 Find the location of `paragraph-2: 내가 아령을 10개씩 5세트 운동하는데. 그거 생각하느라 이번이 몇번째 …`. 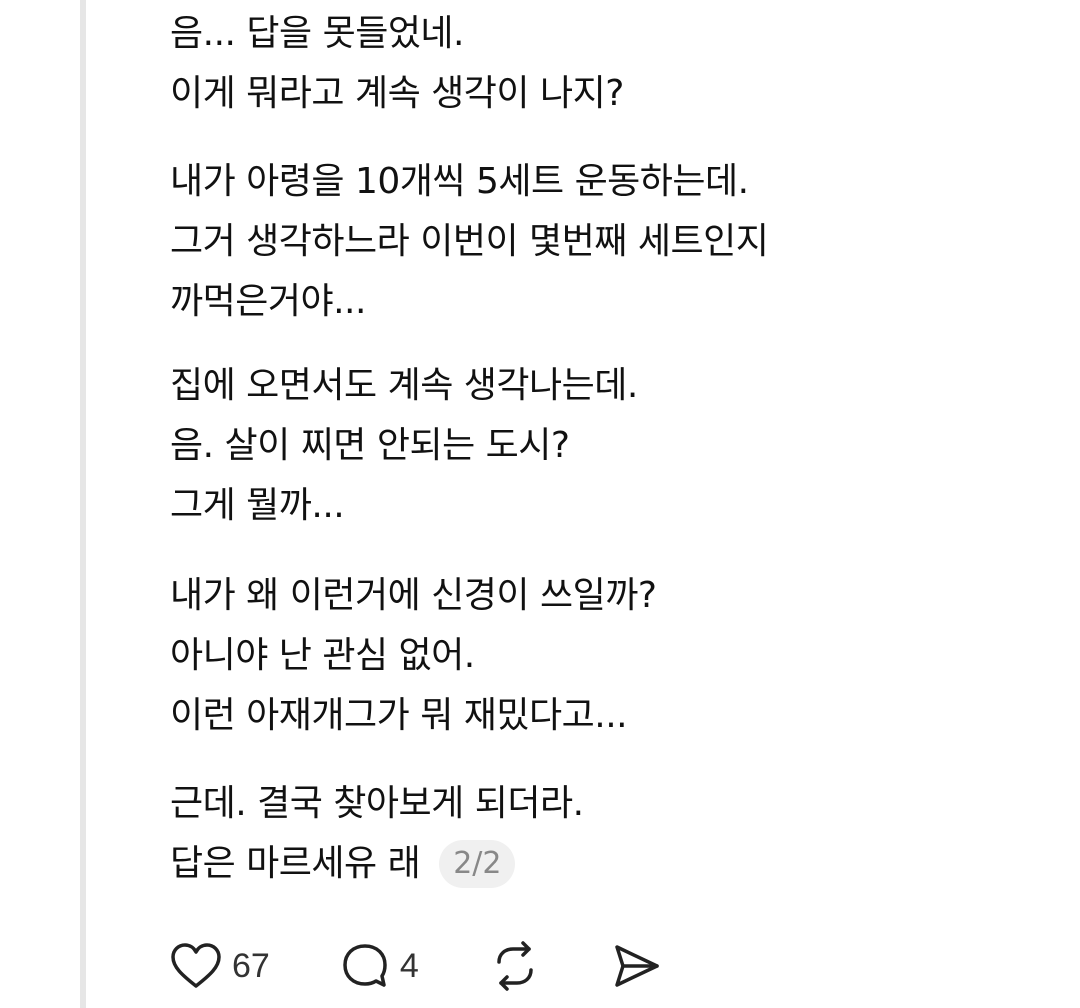

paragraph-2: 내가 아령을 10개씩 5세트 운동하는데. 그거 생각하느라 이번이 몇번째 … is located at coordinates (580, 242).